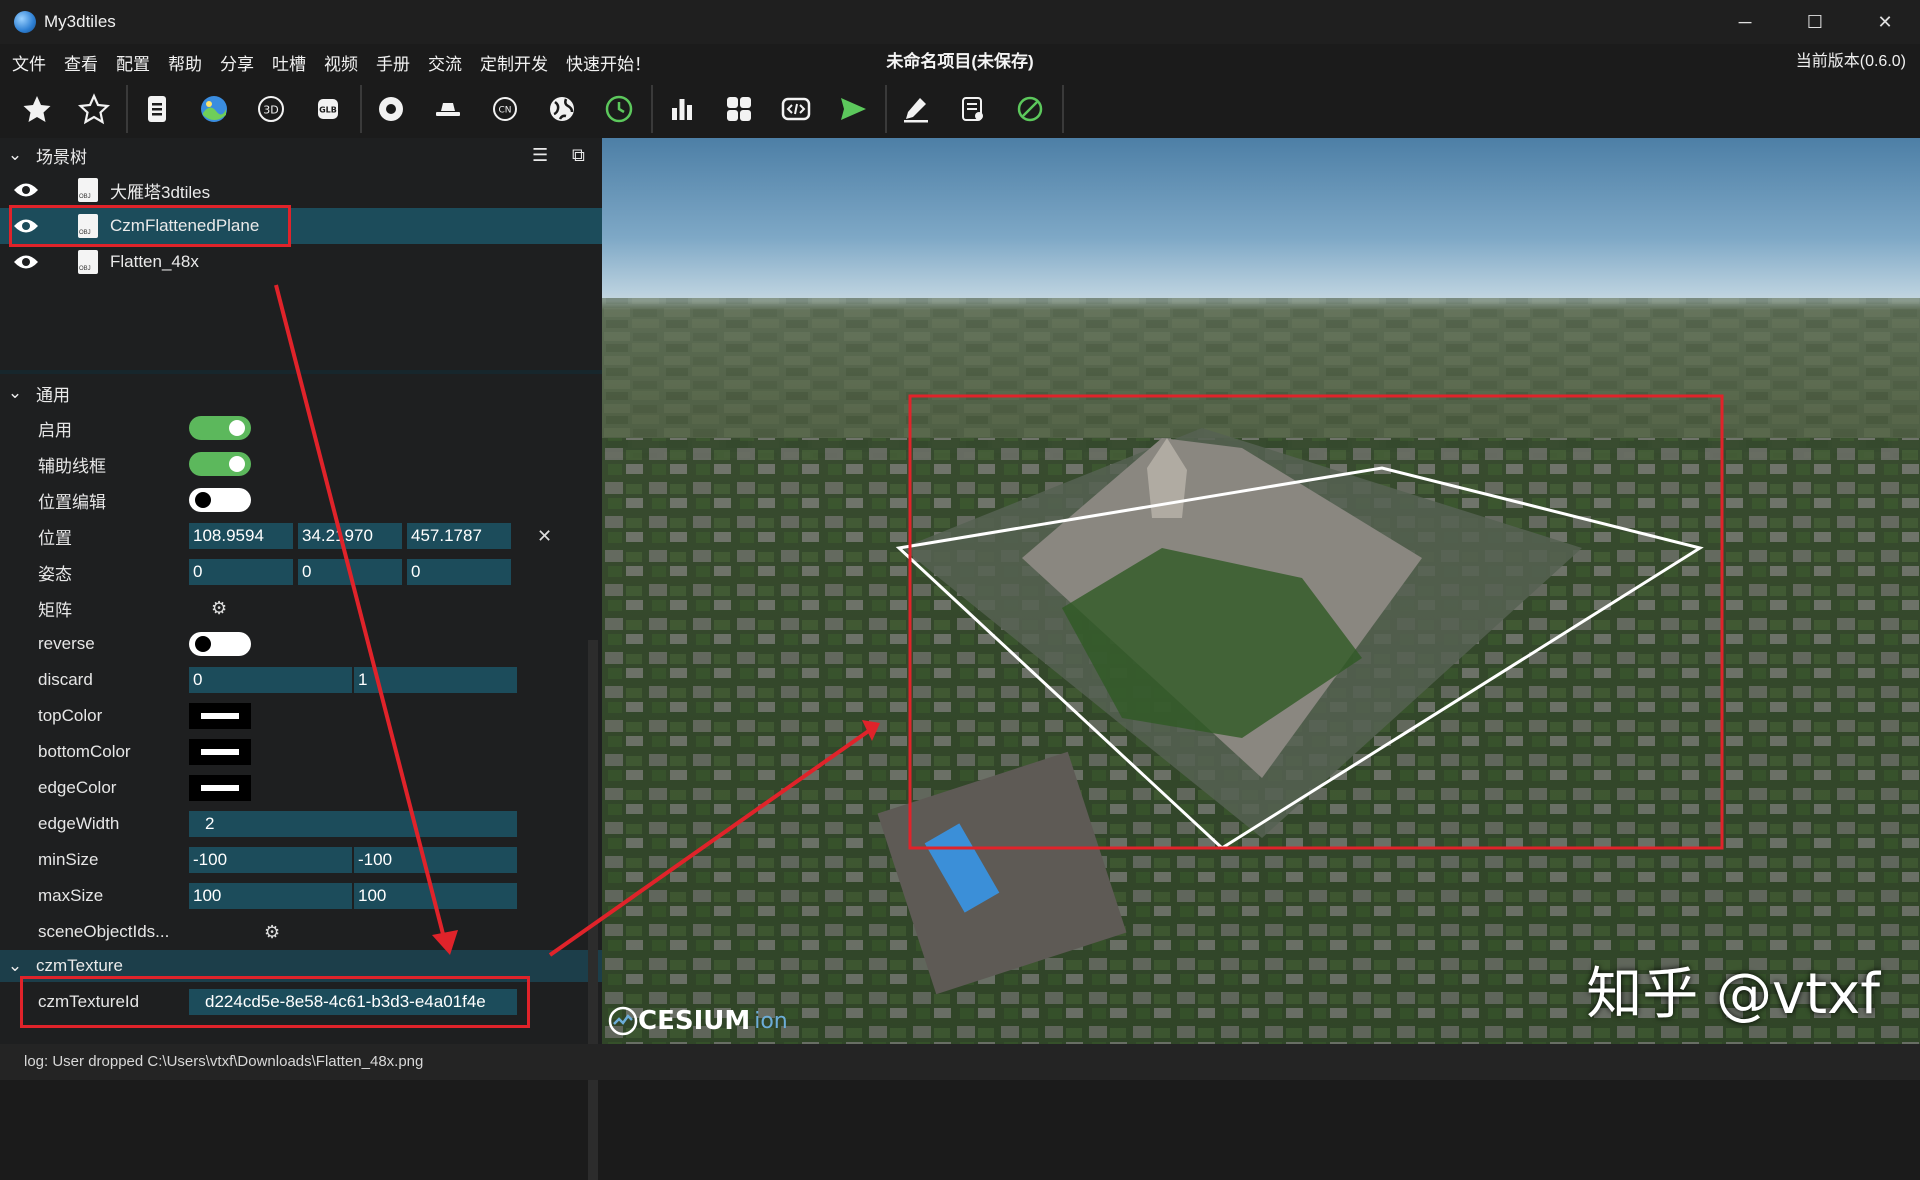 This screenshot has width=1920, height=1180. I want to click on disable-icon, so click(1030, 109).